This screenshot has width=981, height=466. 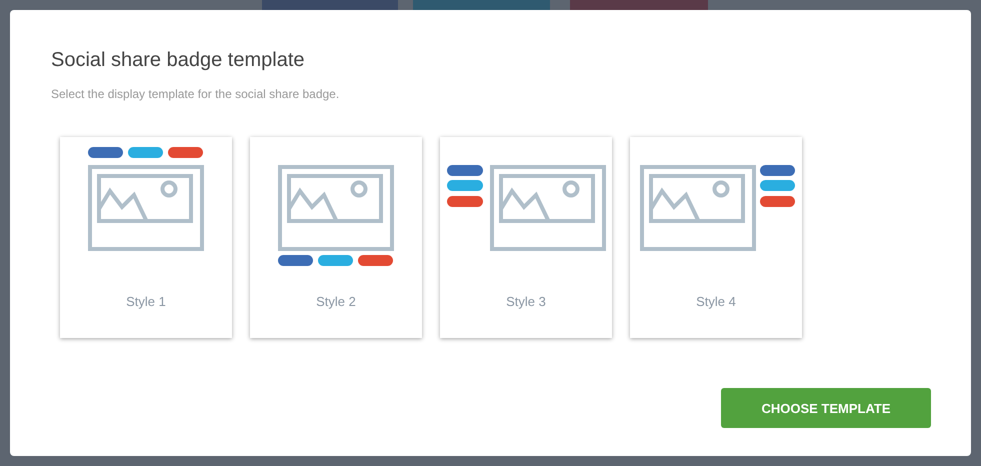 I want to click on template-card: Style 2, so click(x=336, y=237).